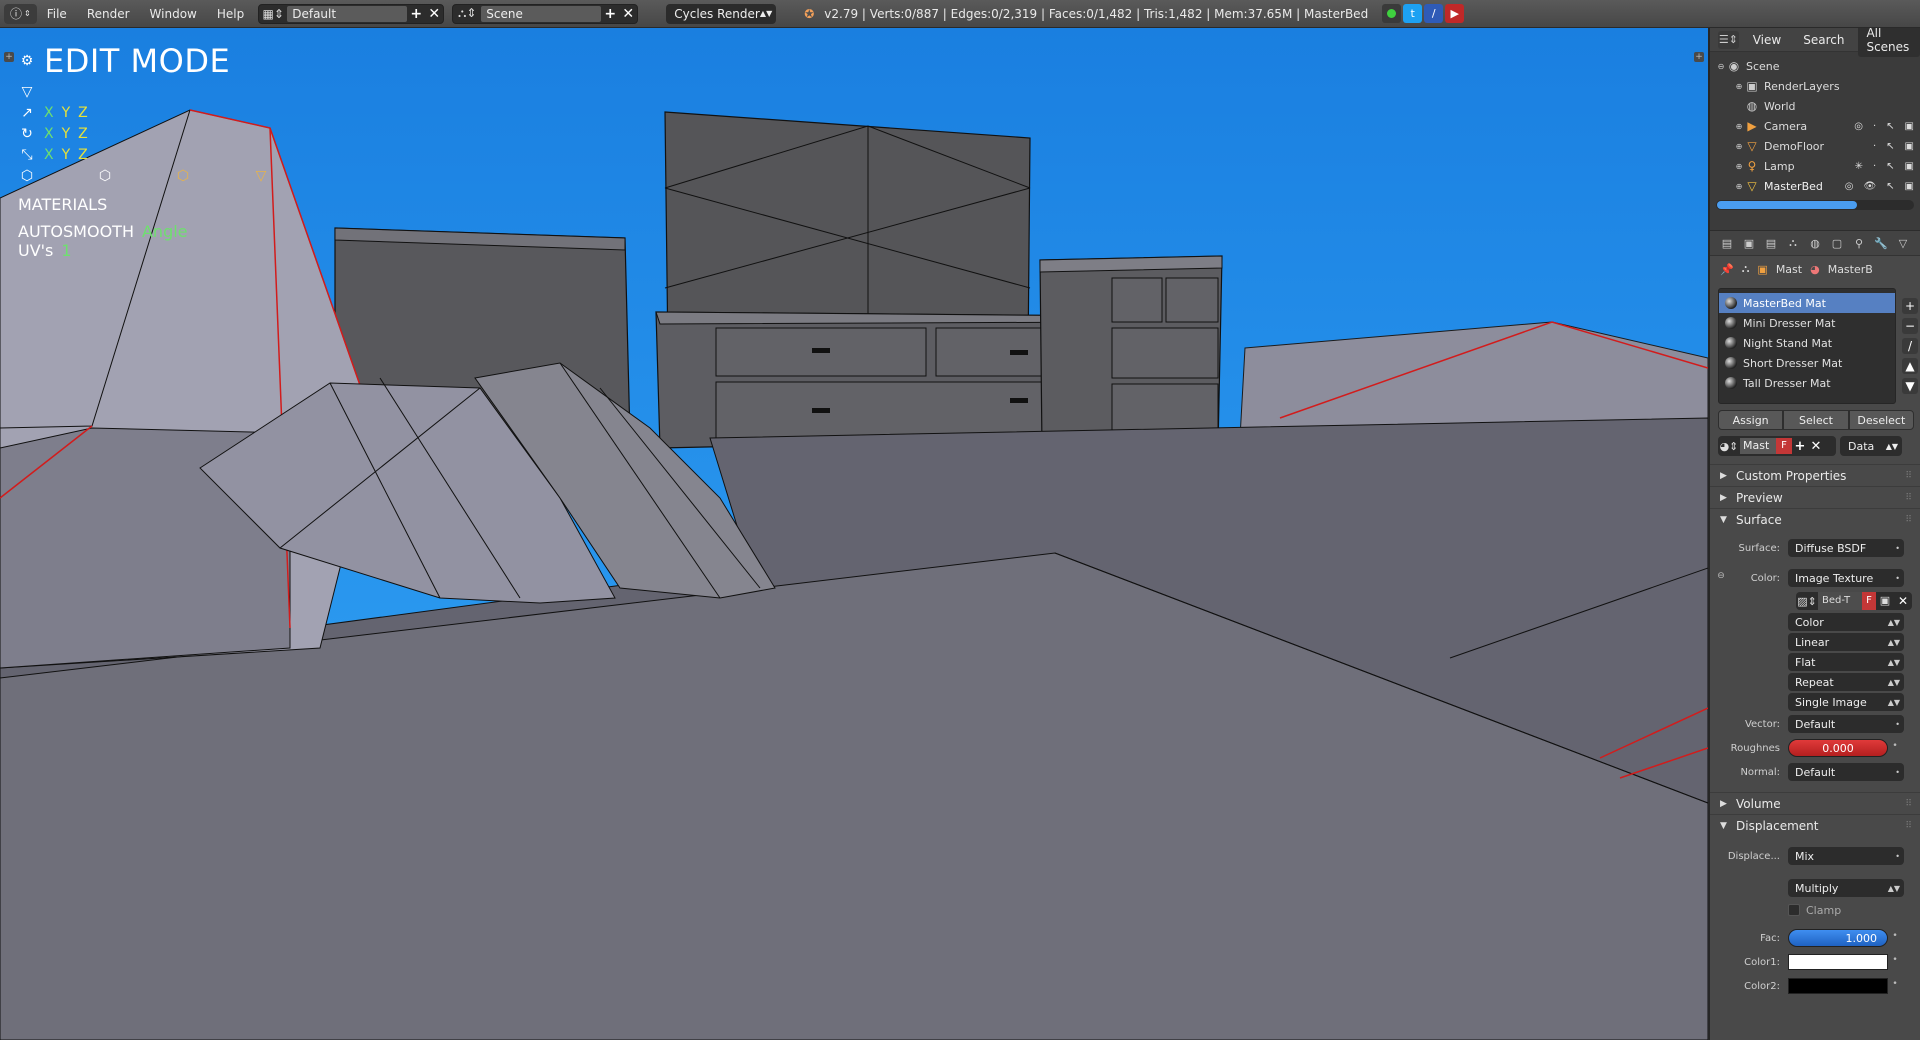 This screenshot has height=1040, width=1920. I want to click on menu-render: Render, so click(108, 14).